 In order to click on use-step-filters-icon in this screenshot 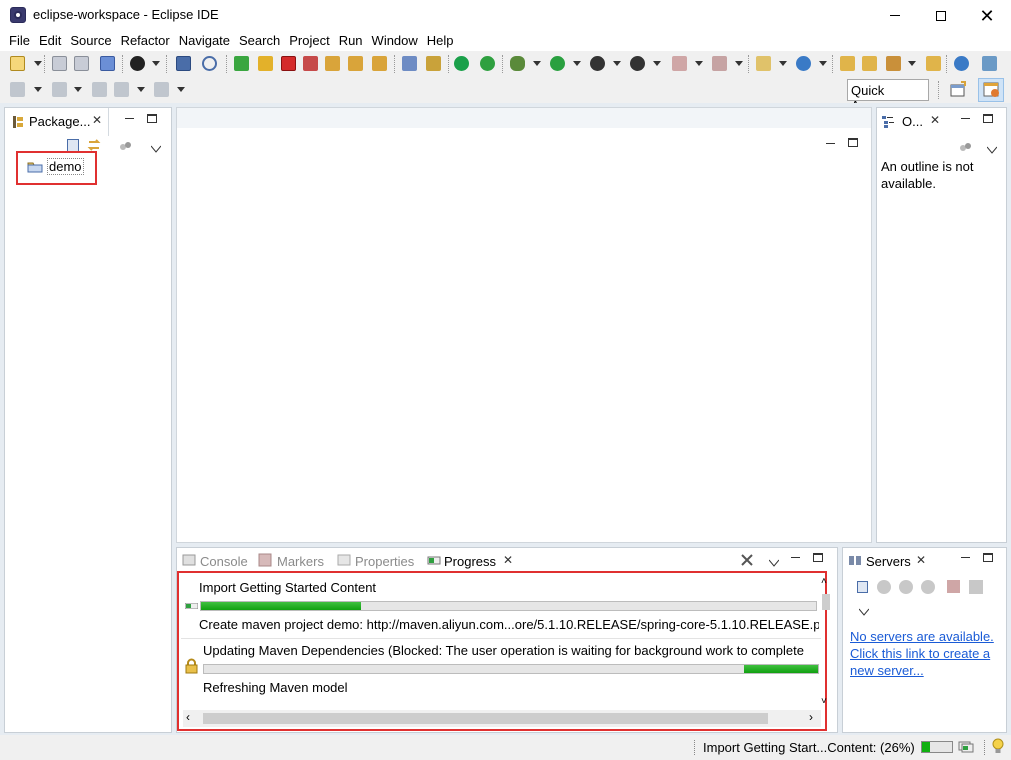, I will do `click(409, 63)`.